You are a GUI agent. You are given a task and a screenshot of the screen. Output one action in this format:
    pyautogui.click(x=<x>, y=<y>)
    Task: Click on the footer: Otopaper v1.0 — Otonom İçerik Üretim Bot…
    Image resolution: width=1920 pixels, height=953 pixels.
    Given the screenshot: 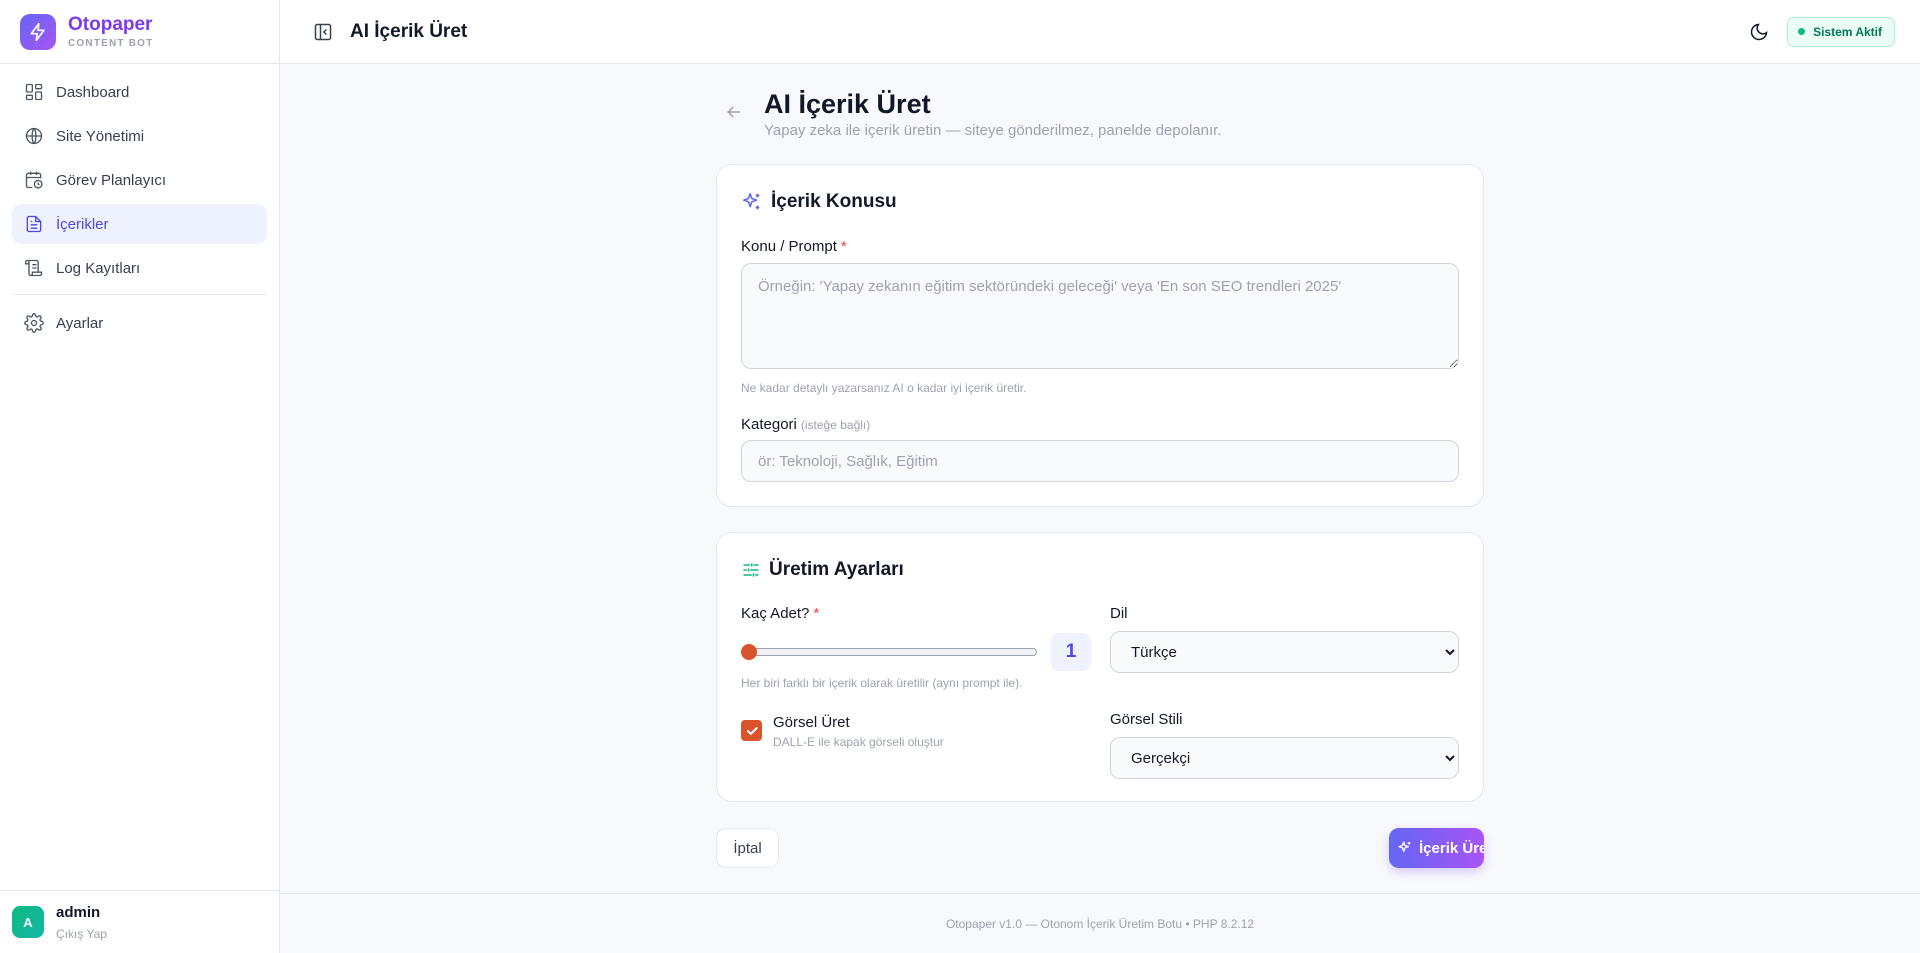 What is the action you would take?
    pyautogui.click(x=1100, y=923)
    